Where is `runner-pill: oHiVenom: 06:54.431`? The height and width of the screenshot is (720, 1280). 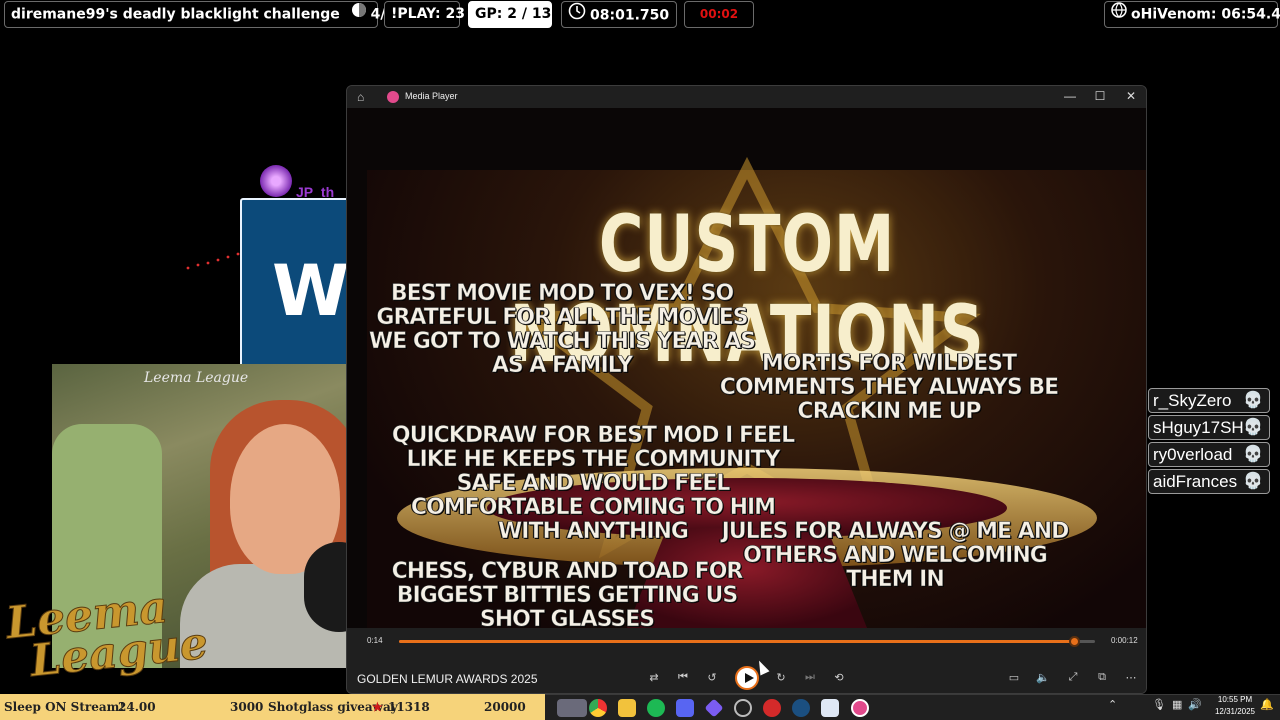
runner-pill: oHiVenom: 06:54.431 is located at coordinates (1192, 14).